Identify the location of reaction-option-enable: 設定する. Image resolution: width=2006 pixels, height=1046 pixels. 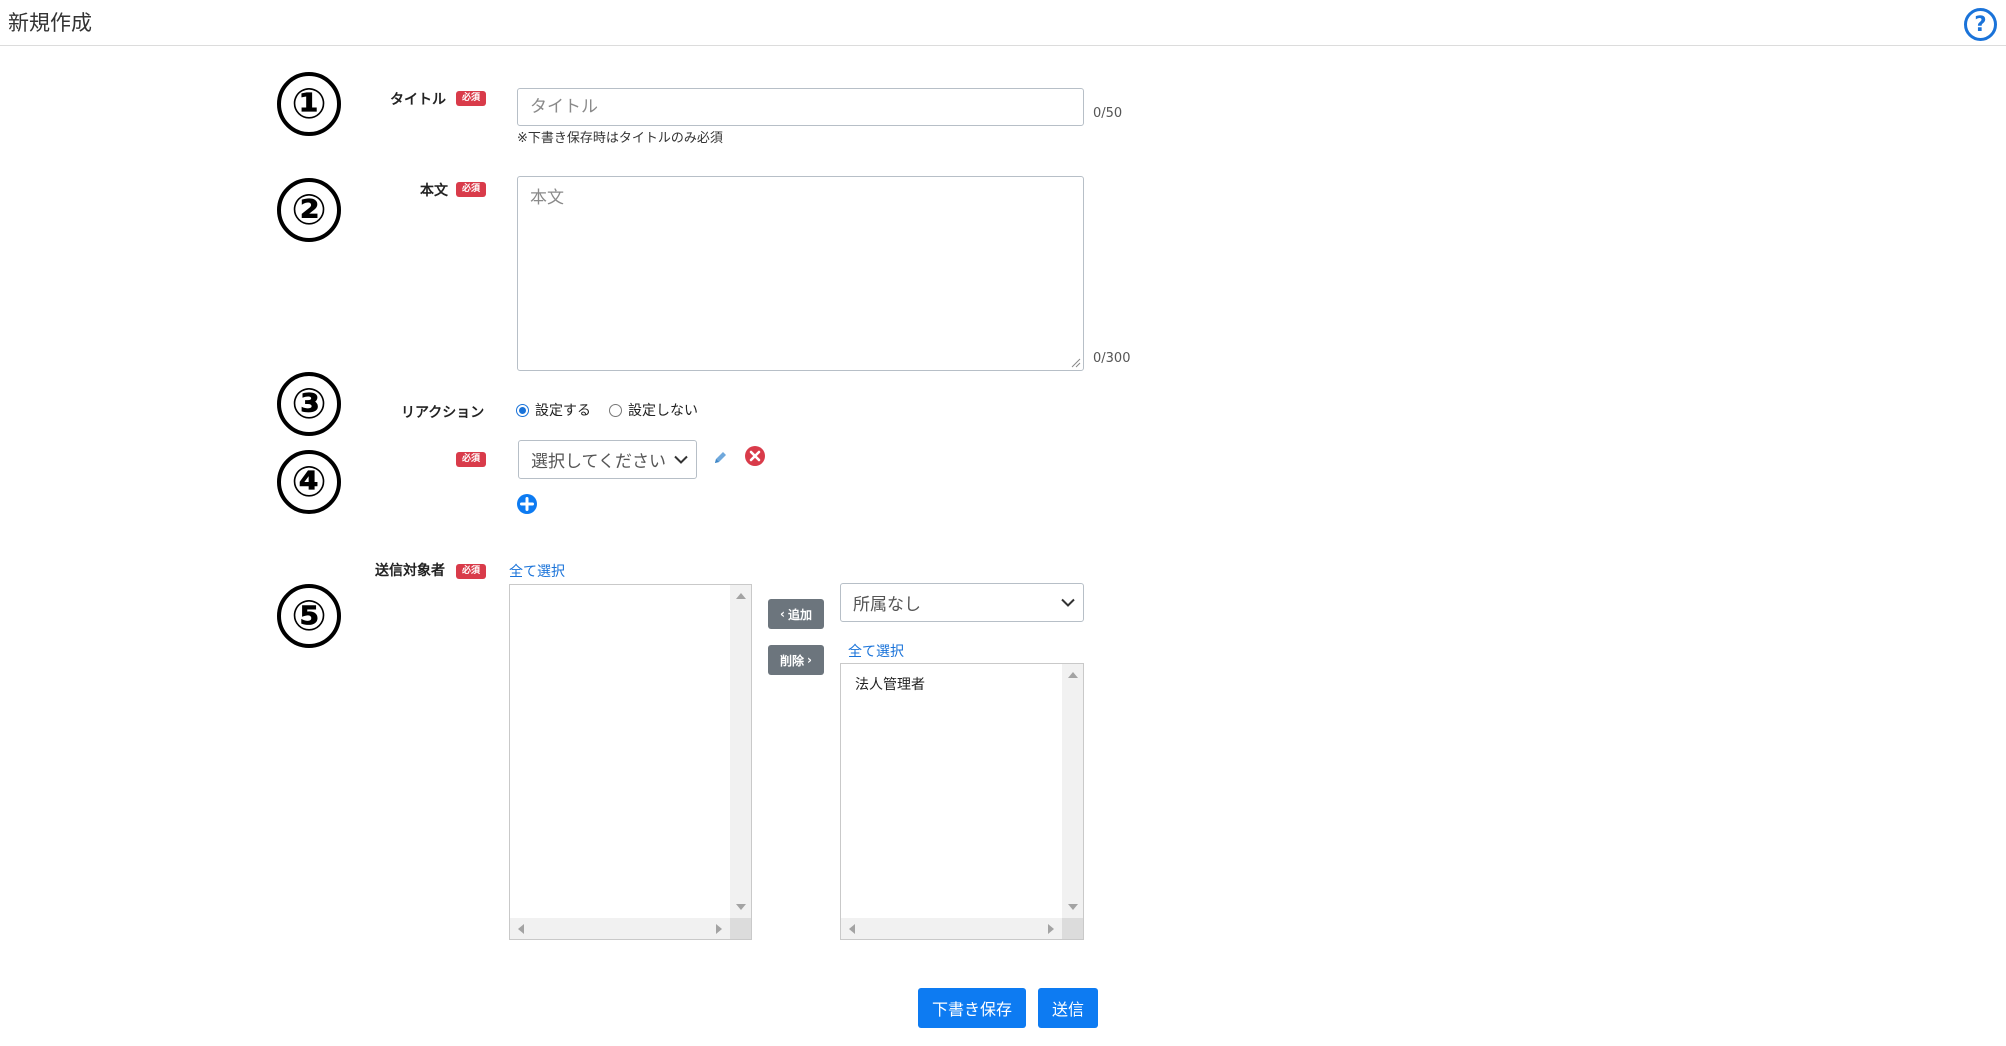
(553, 410).